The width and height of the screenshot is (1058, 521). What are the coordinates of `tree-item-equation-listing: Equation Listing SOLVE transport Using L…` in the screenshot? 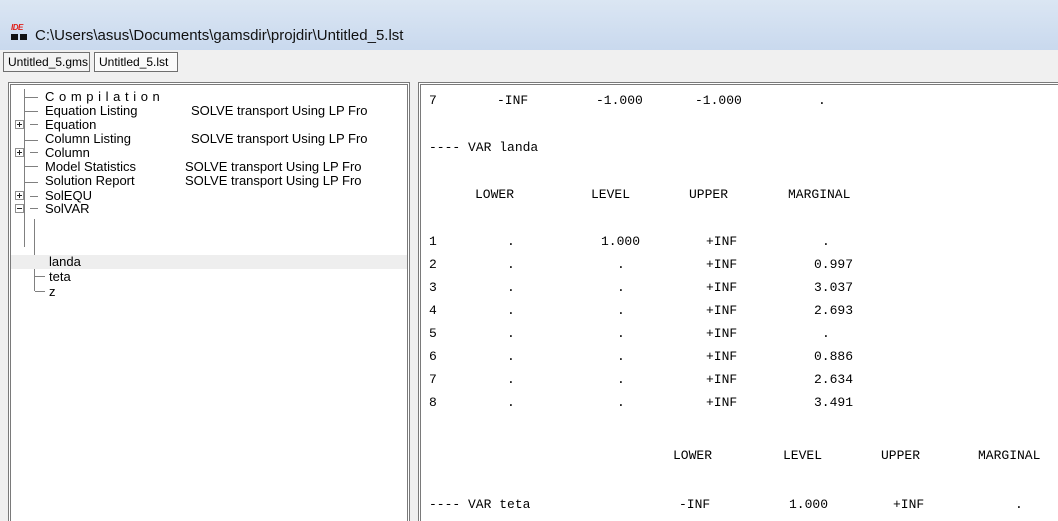 It's located at (209, 111).